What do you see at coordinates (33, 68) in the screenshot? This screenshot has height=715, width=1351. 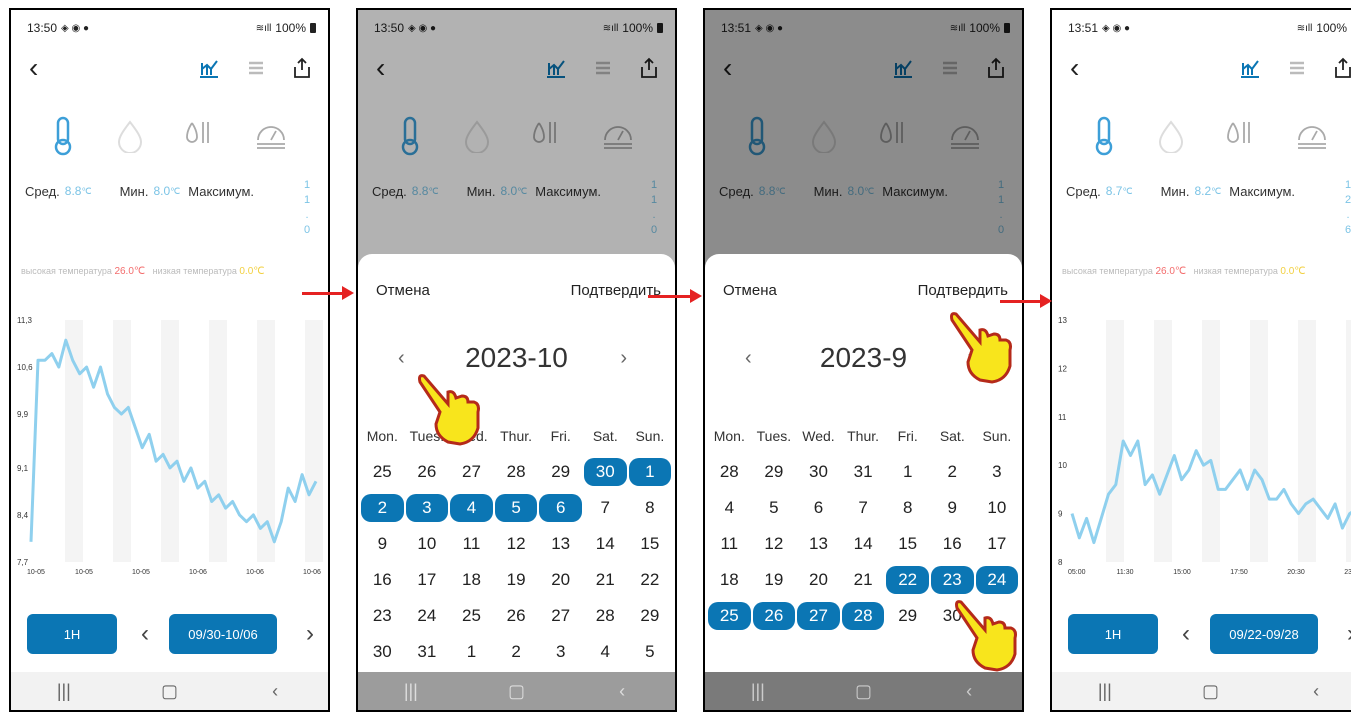 I see `back-button: ‹` at bounding box center [33, 68].